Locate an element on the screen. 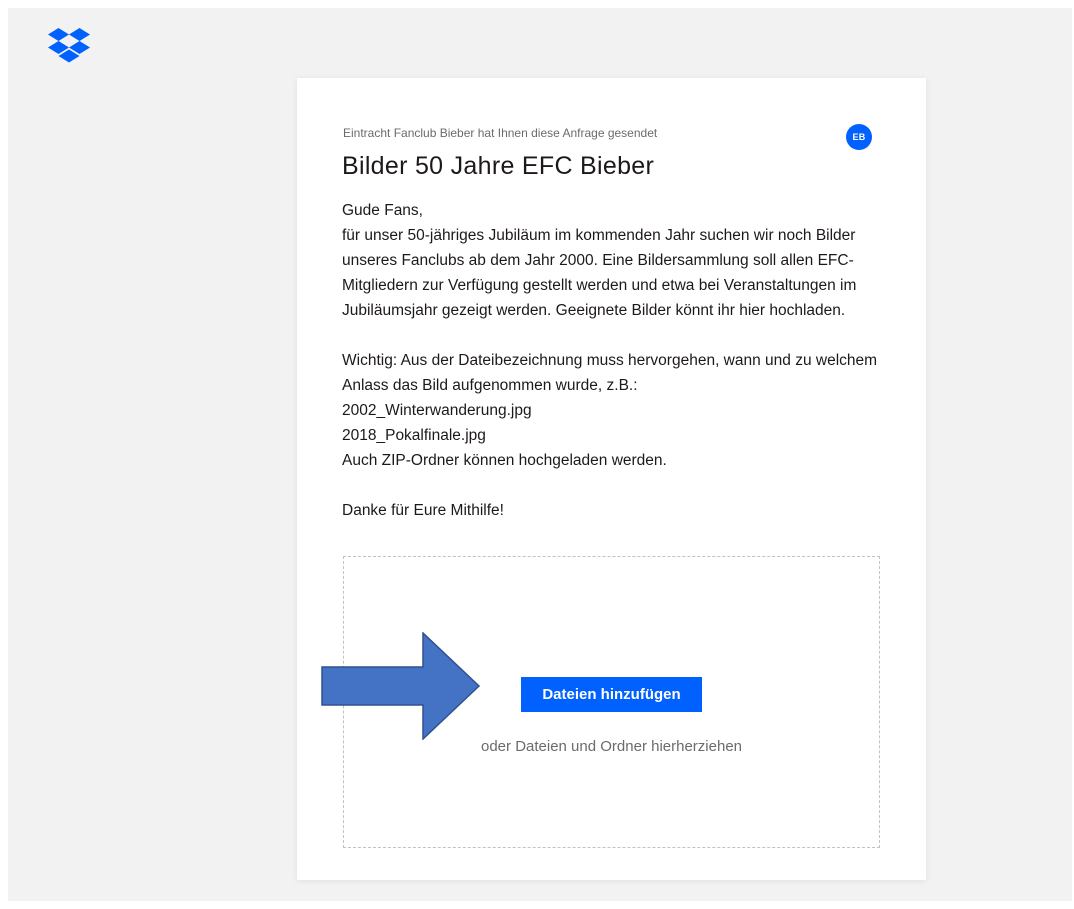 This screenshot has height=909, width=1074. add-files-button: Dateien hinzufügen is located at coordinates (611, 694).